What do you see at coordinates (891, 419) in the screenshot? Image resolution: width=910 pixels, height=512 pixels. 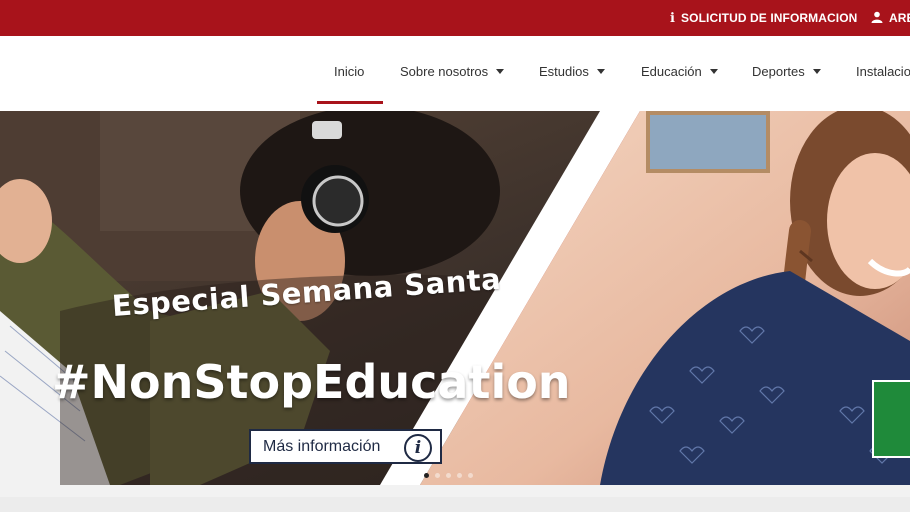 I see `side-badge` at bounding box center [891, 419].